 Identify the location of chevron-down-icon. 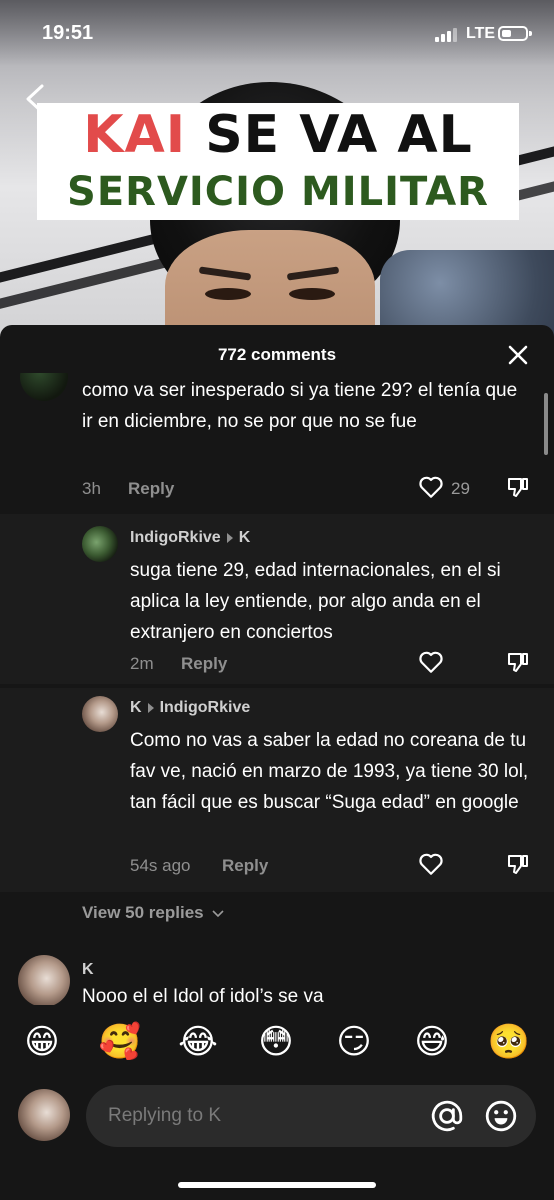
(218, 913).